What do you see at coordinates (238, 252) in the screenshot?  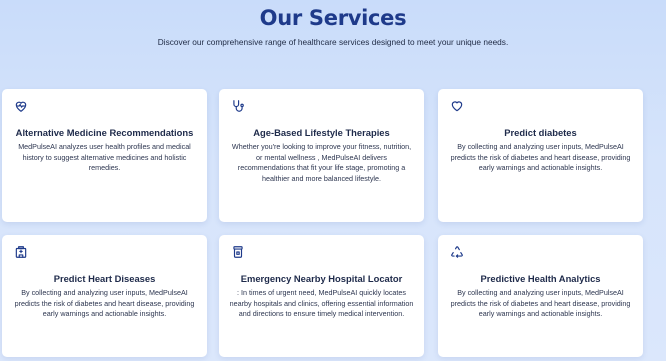 I see `pill-bottle-icon` at bounding box center [238, 252].